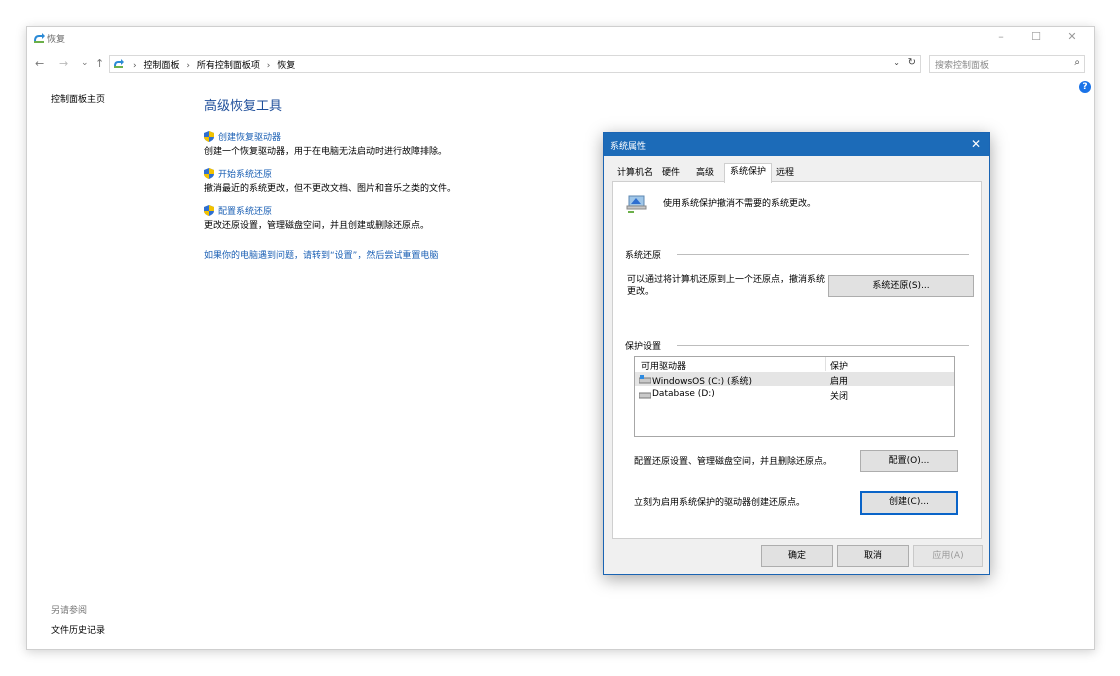 The image size is (1120, 676). I want to click on breadcrumb-recovery: 恢复, so click(286, 66).